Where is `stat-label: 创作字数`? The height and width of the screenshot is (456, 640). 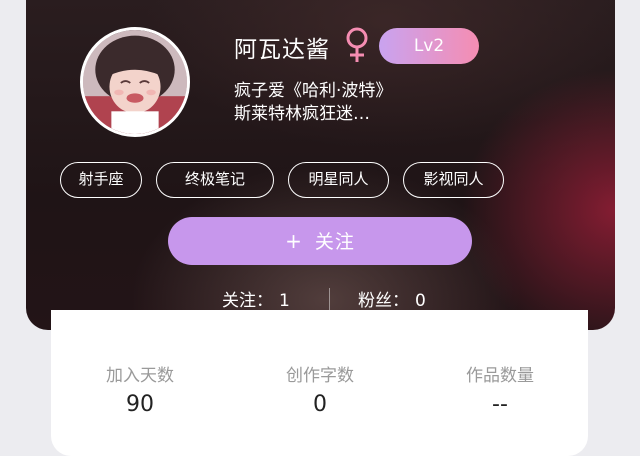 stat-label: 创作字数 is located at coordinates (320, 376).